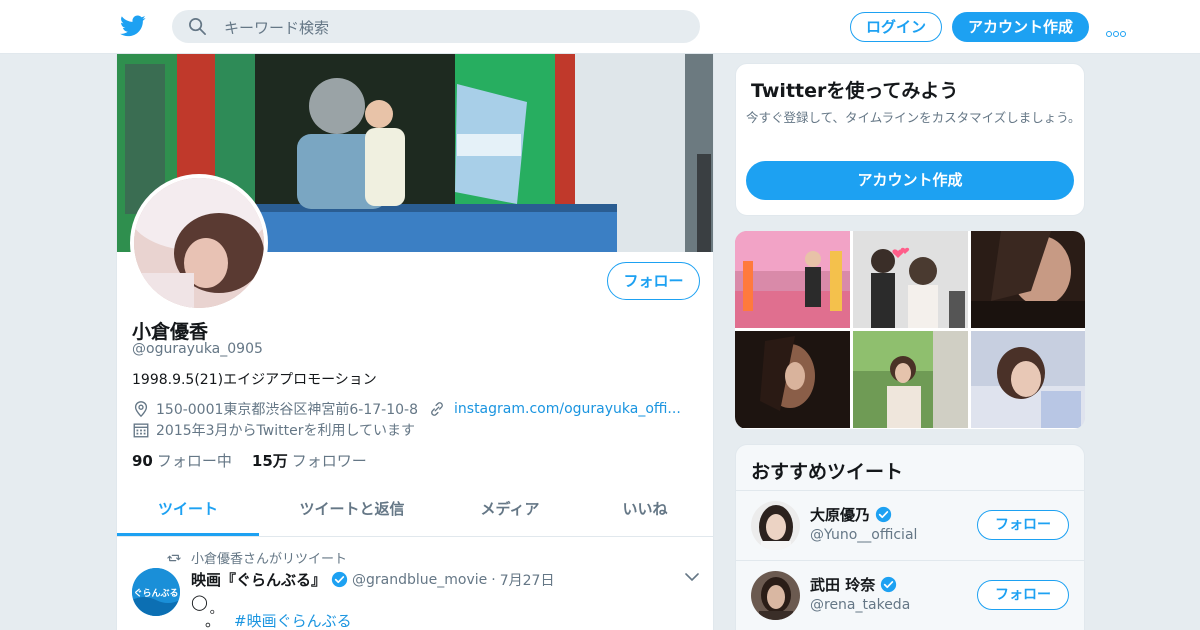 The width and height of the screenshot is (1200, 630). I want to click on tweet-hashtag: #映画ぐらんぶる, so click(293, 621).